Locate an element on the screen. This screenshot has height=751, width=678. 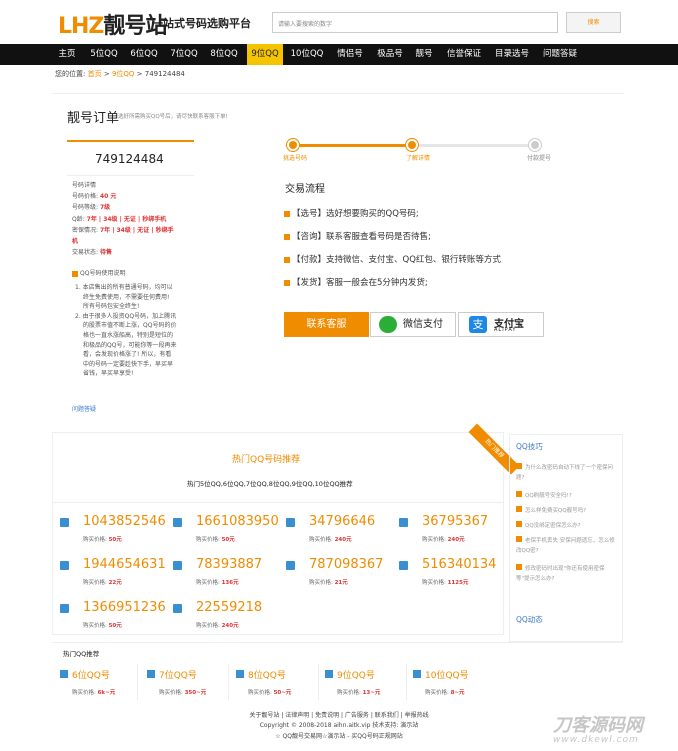
hot-number-item: 1043852546 购买价格: 50元 is located at coordinates (115, 534).